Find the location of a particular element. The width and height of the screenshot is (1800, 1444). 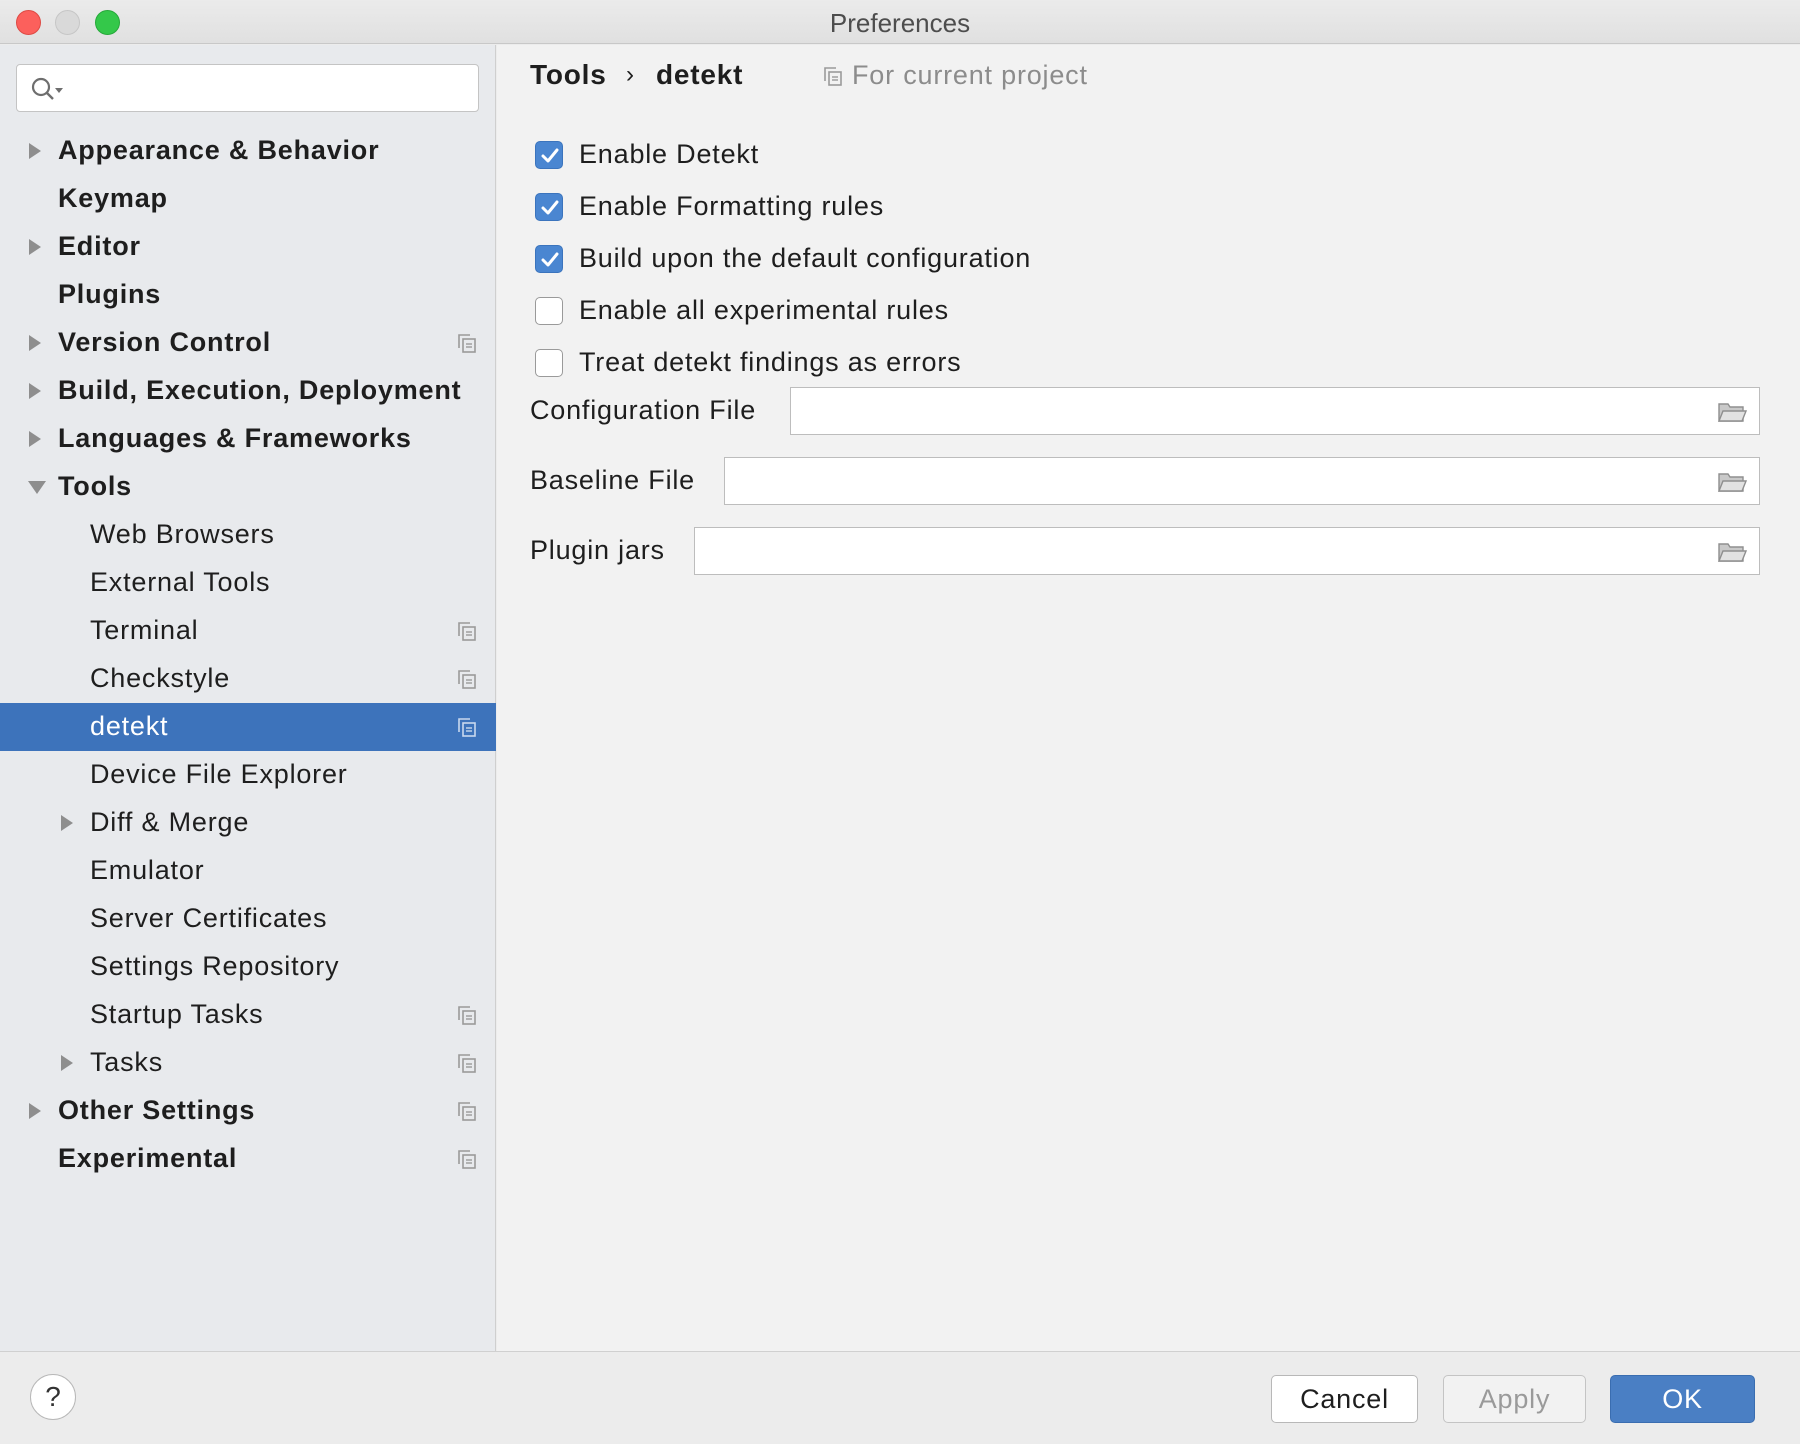

sidebar-item-label: Keymap is located at coordinates (113, 198).